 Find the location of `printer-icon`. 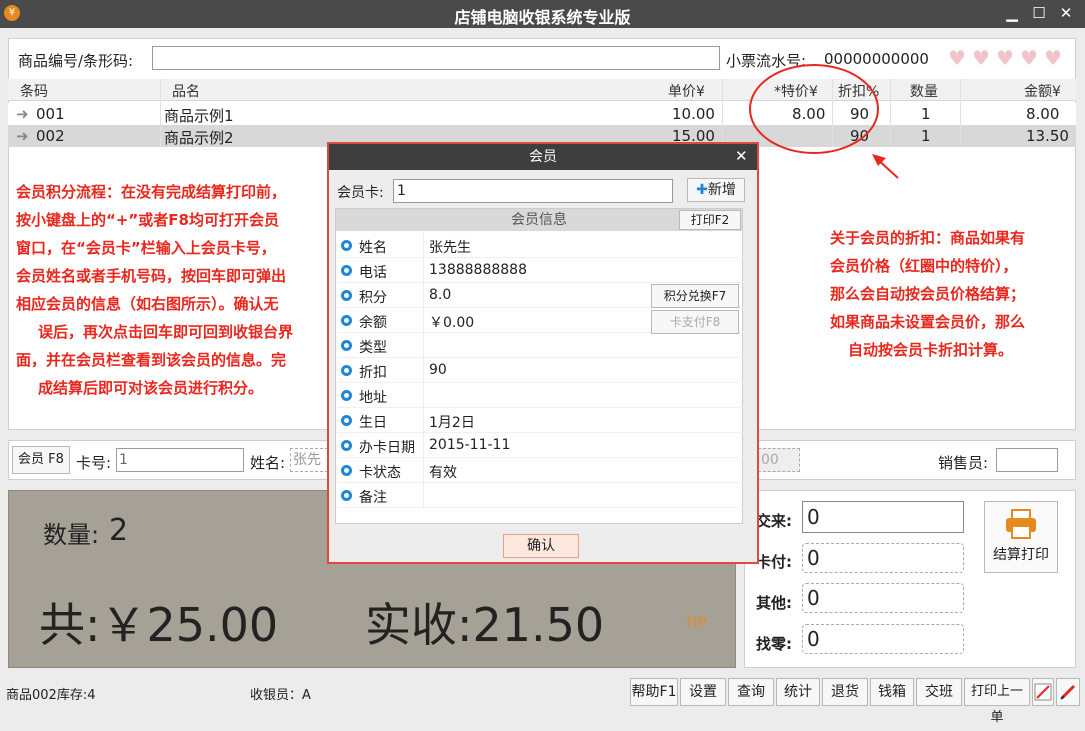

printer-icon is located at coordinates (1021, 524).